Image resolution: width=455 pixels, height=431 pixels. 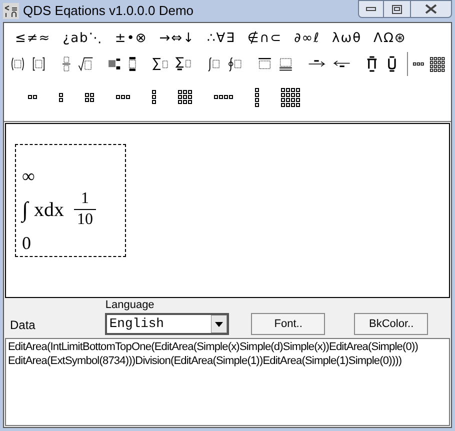 What do you see at coordinates (265, 39) in the screenshot?
I see `symbol-palette-button: ∉∩⊂` at bounding box center [265, 39].